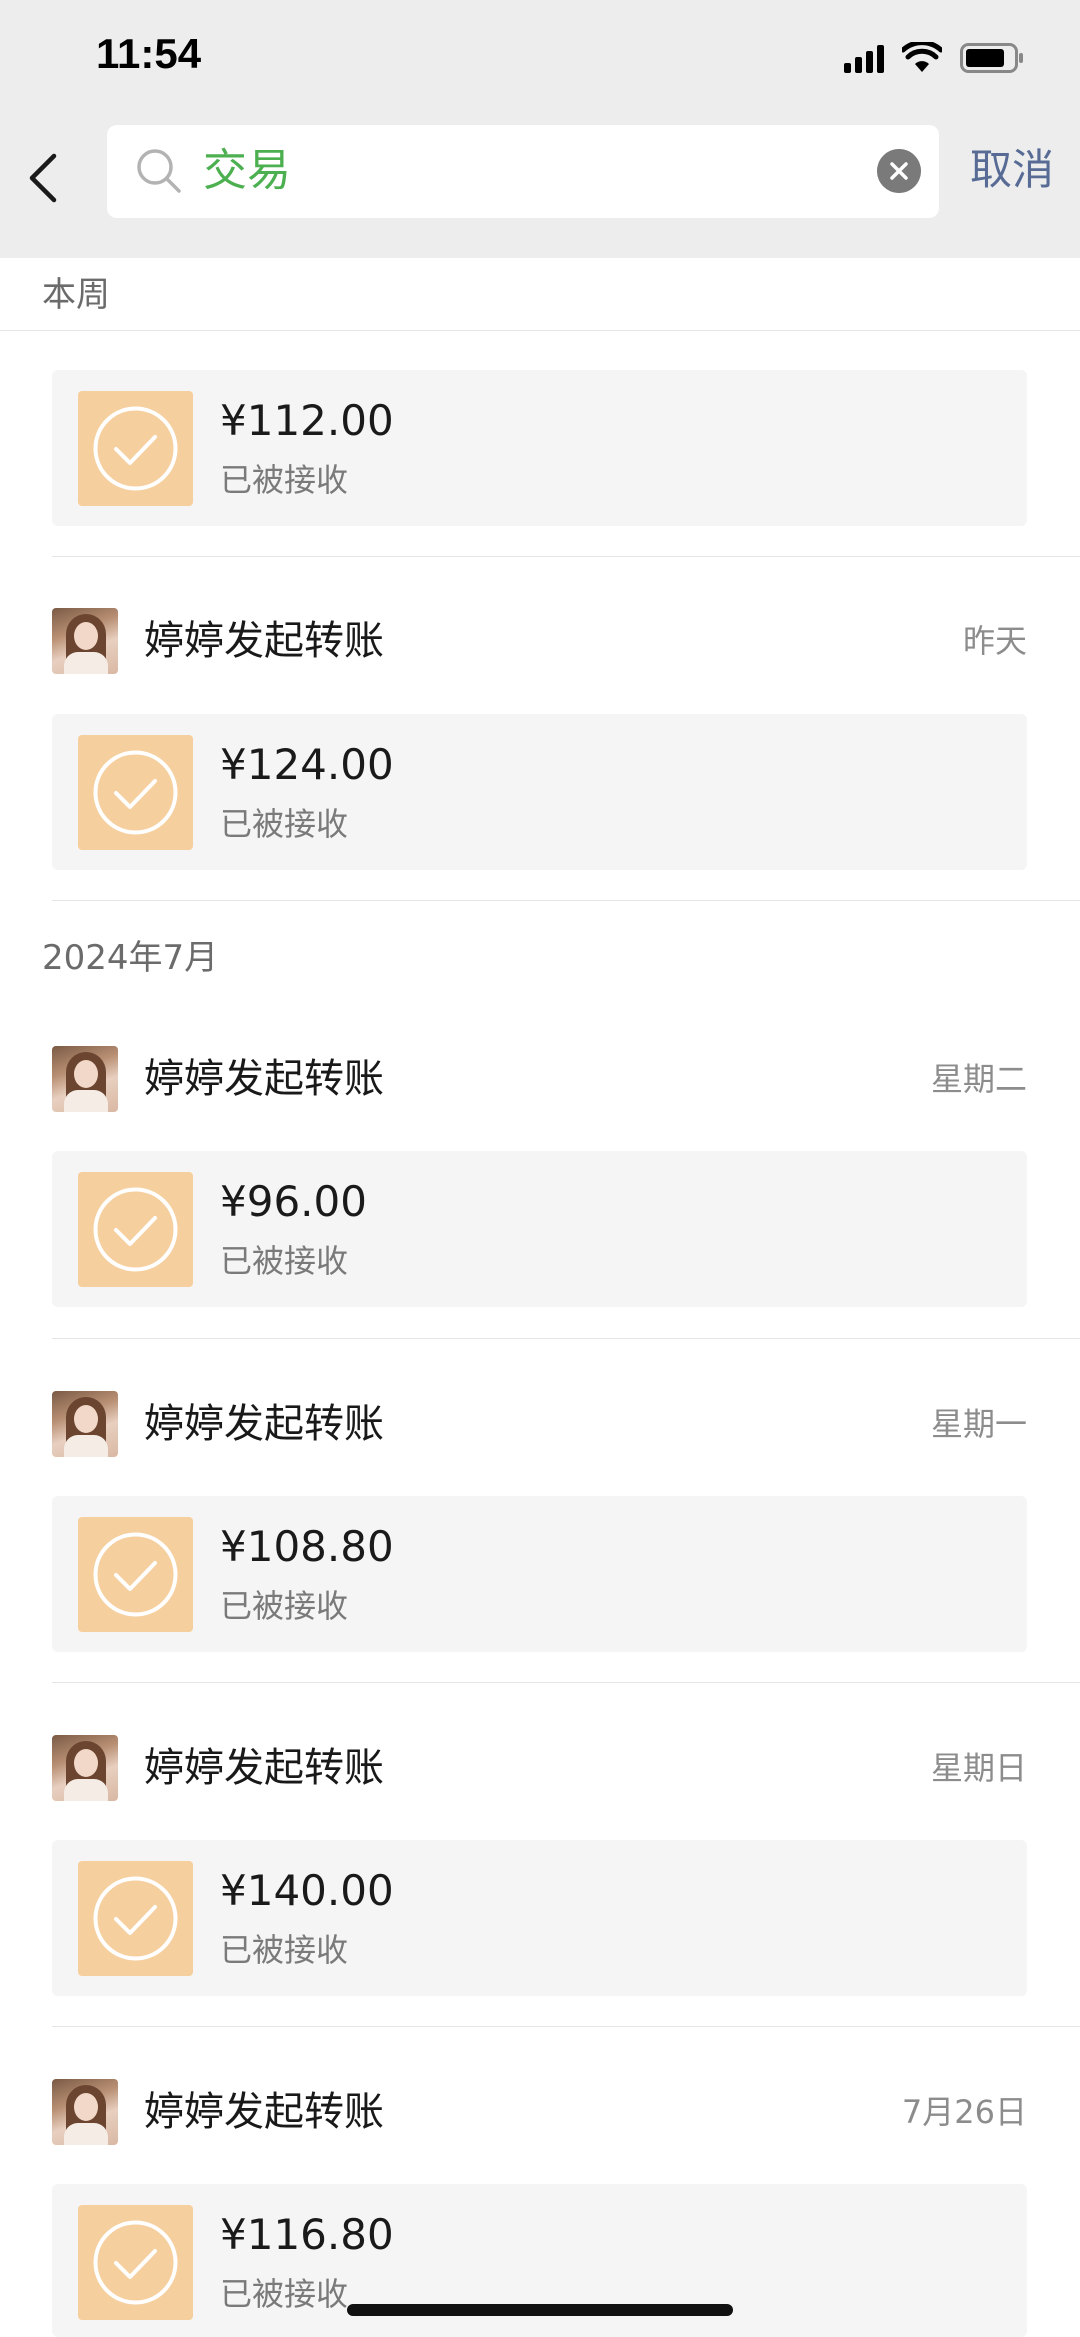  What do you see at coordinates (307, 1890) in the screenshot?
I see `transfer-amount: ¥140.00` at bounding box center [307, 1890].